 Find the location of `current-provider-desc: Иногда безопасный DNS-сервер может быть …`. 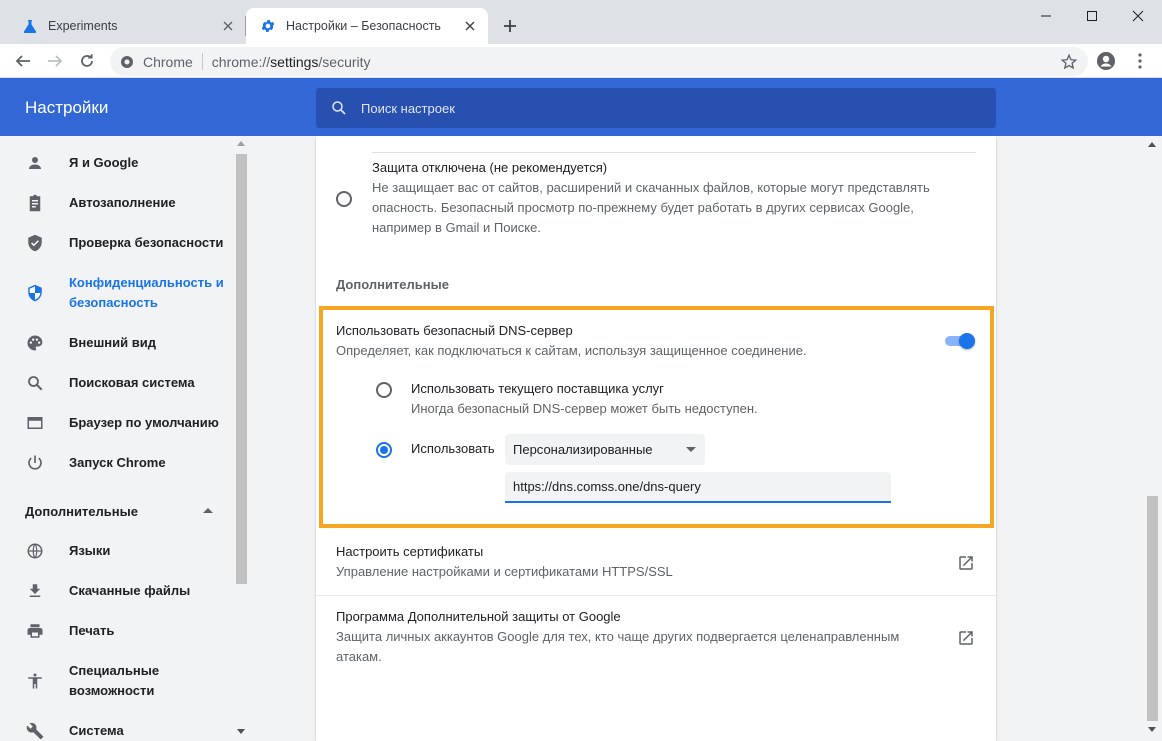

current-provider-desc: Иногда безопасный DNS-сервер может быть … is located at coordinates (584, 408).